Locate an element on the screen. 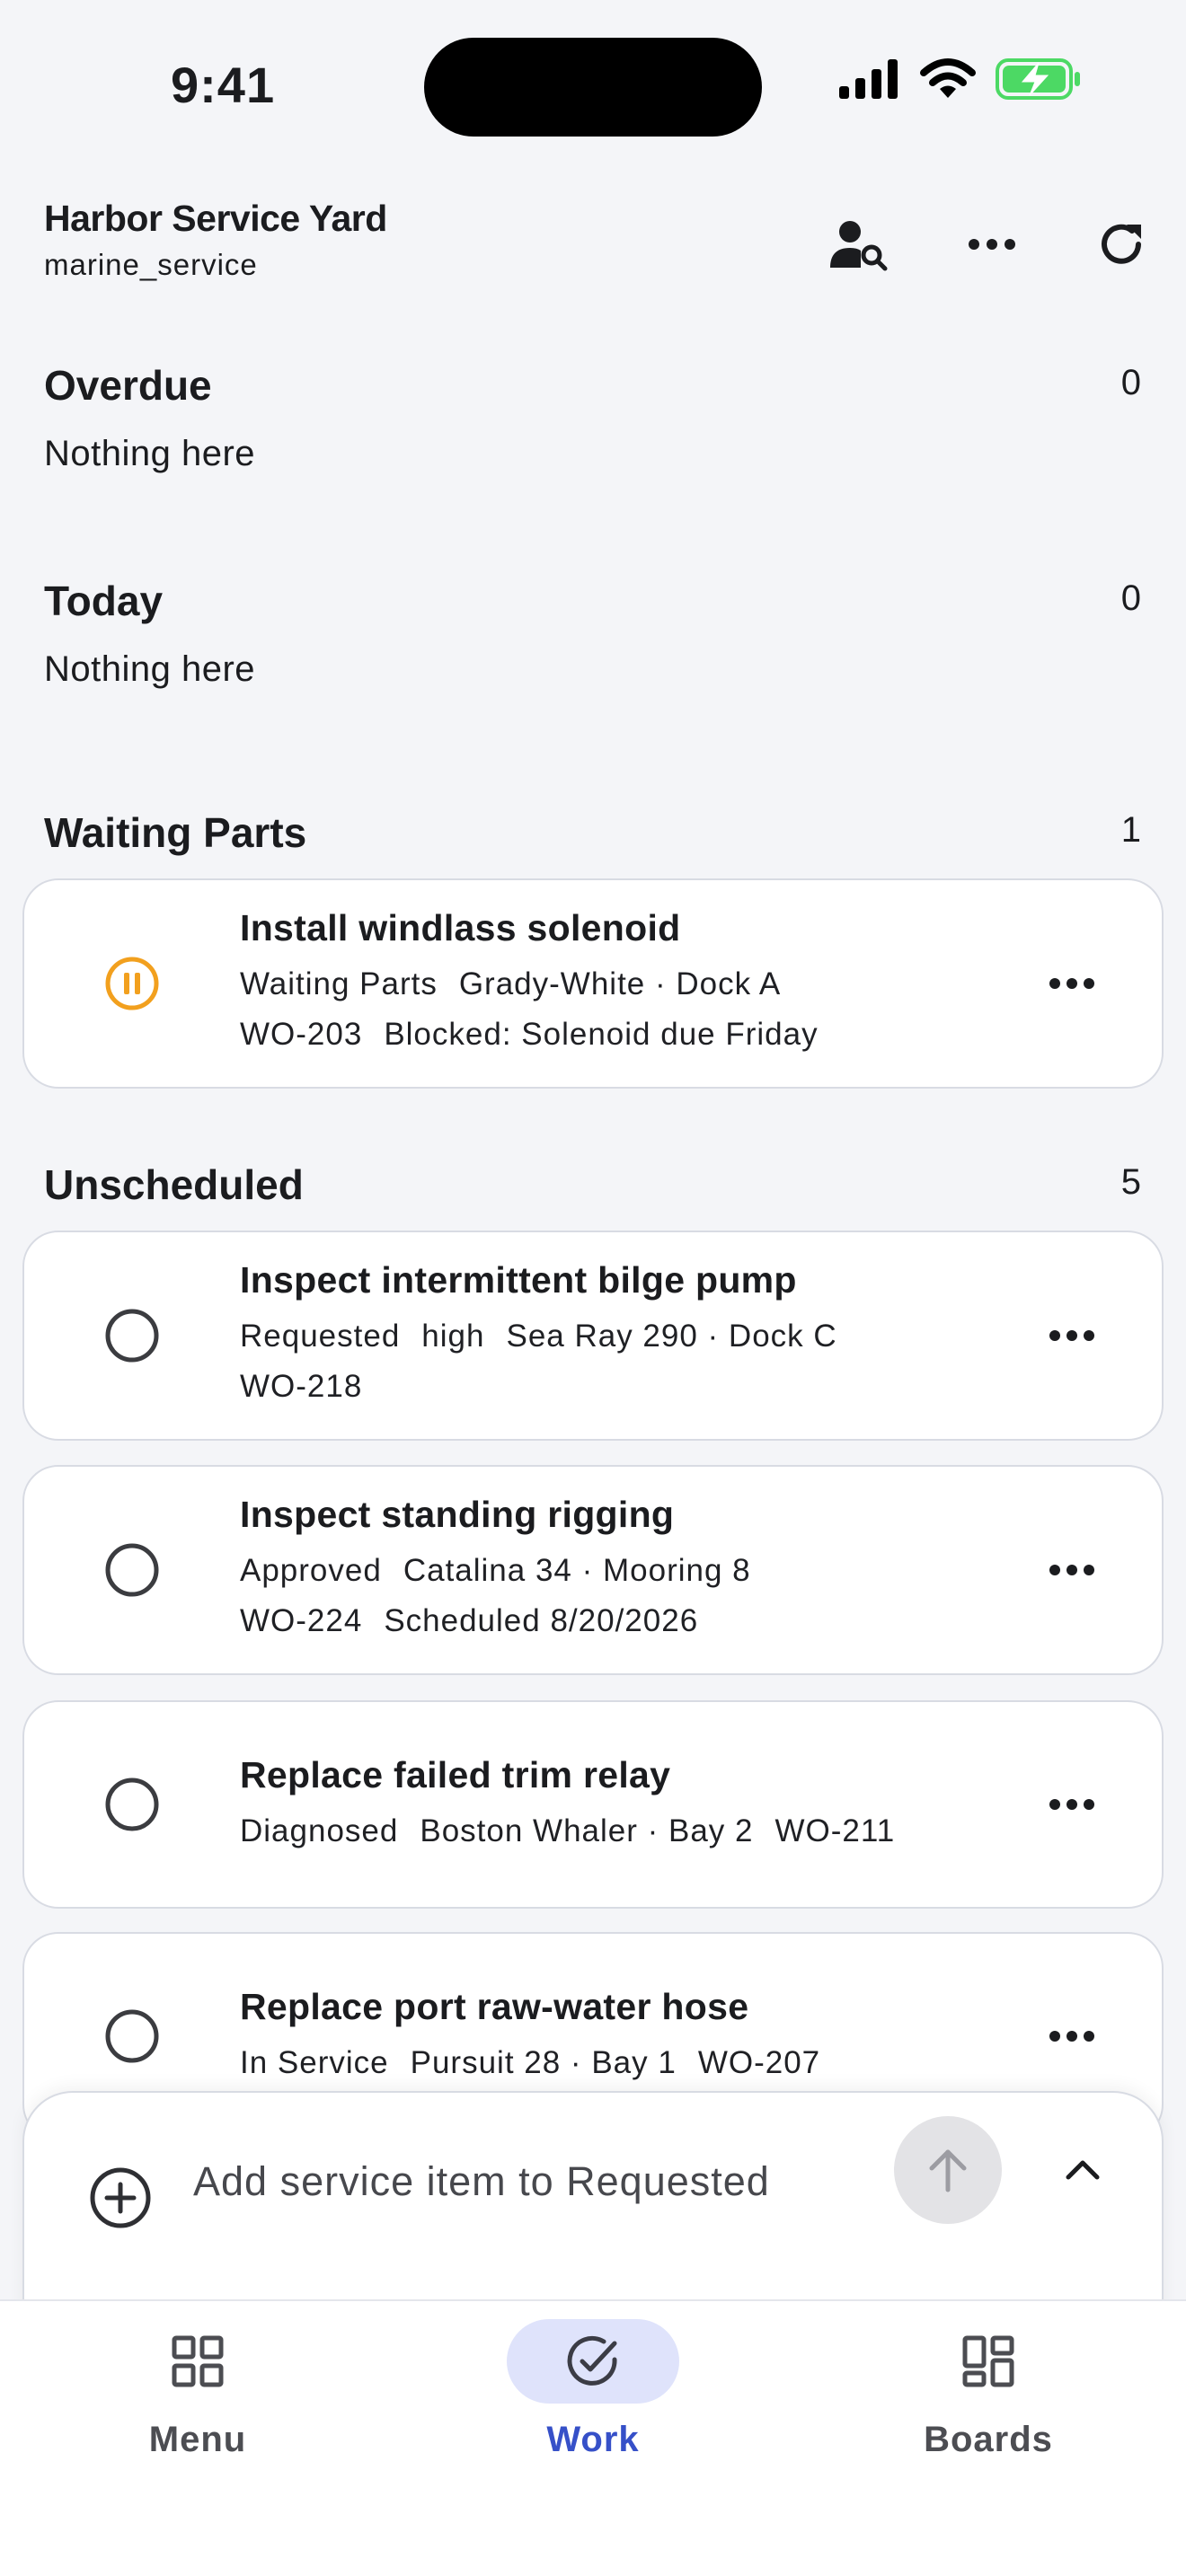  vessel-location: Pursuit 28 · Bay 1 is located at coordinates (543, 2062).